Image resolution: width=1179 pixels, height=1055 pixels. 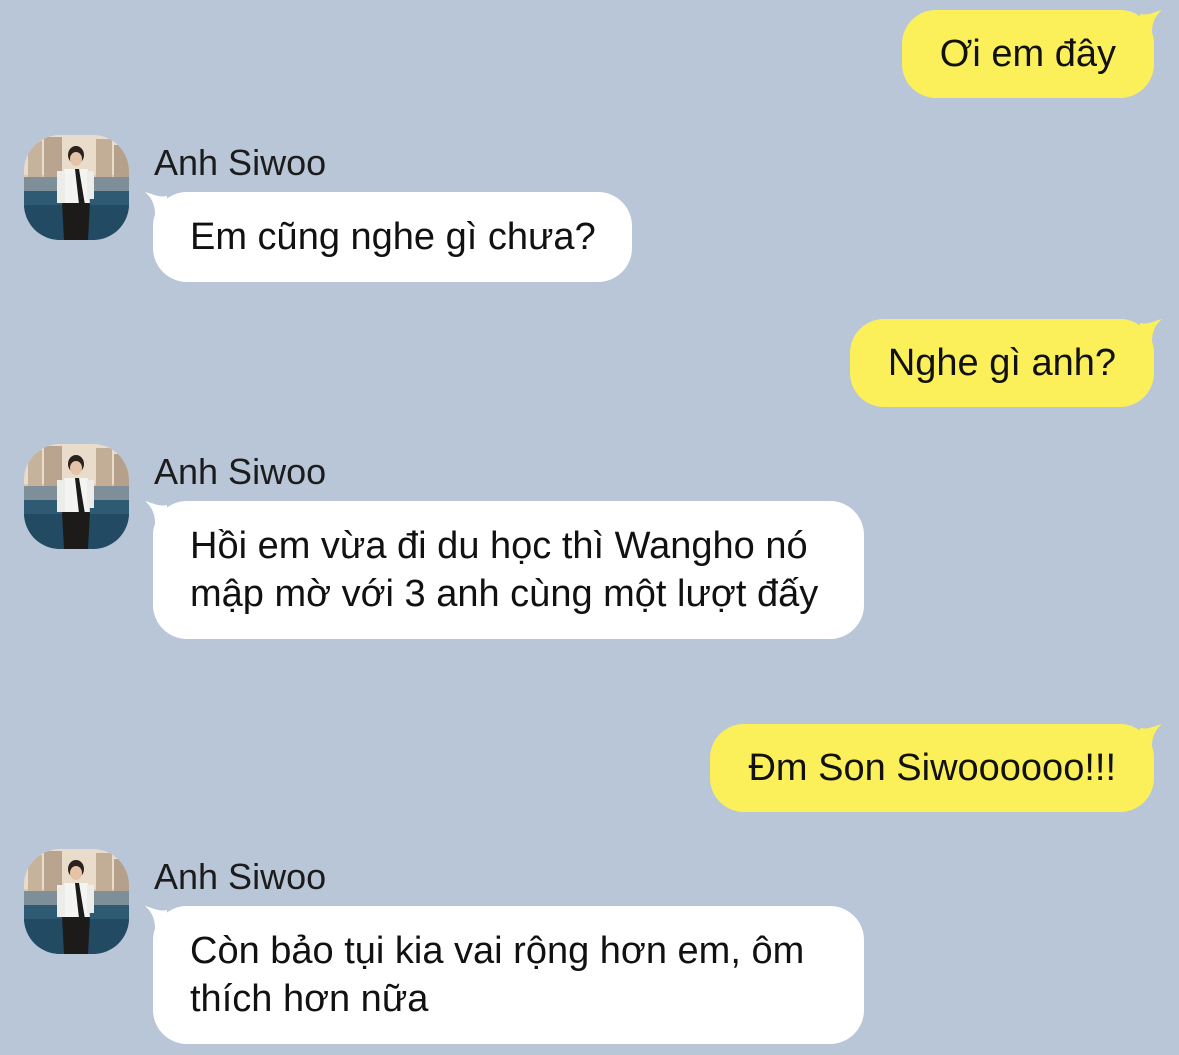 I want to click on incoming-message-bubble: Em cũng nghe gì chưa?, so click(x=392, y=237).